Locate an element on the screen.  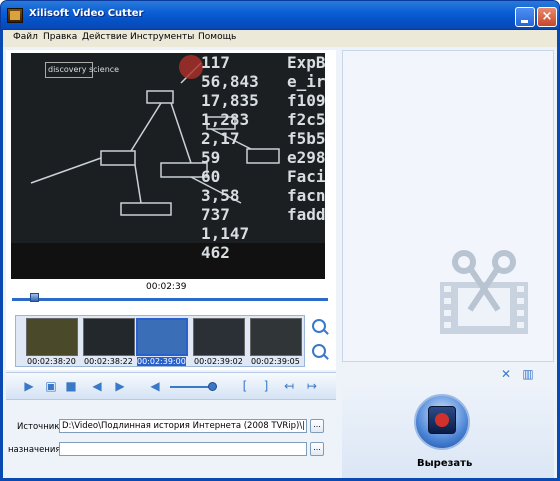
jump-start-icon: ↤ is located at coordinates (289, 386).